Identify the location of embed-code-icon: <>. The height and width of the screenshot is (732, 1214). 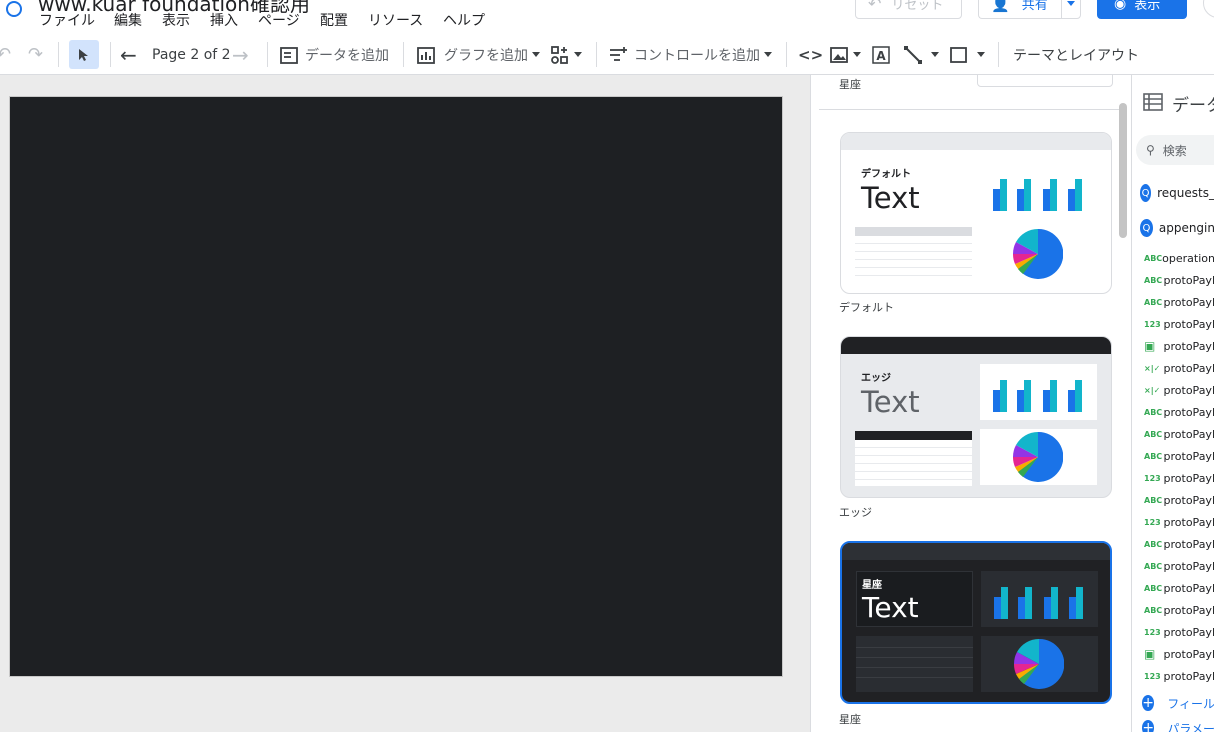
(810, 54).